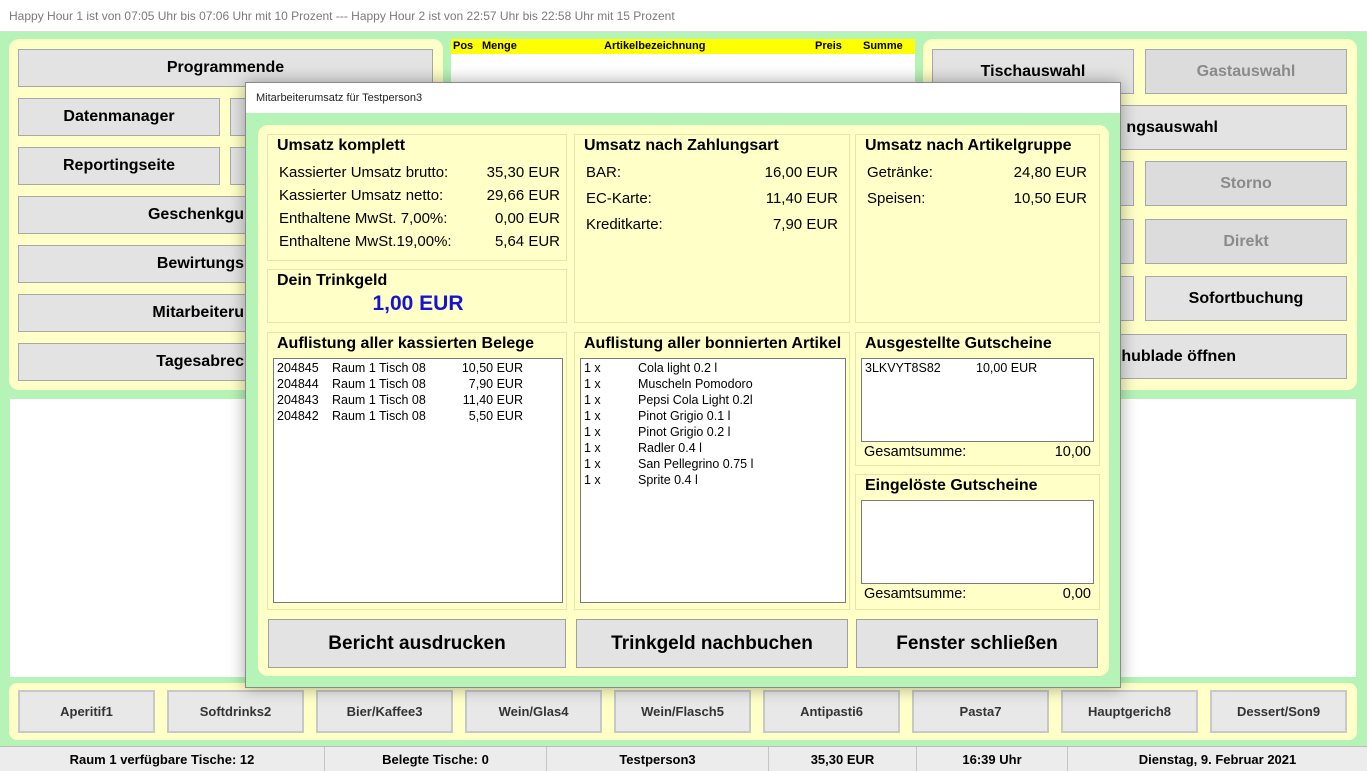 Image resolution: width=1367 pixels, height=771 pixels. Describe the element at coordinates (712, 199) in the screenshot. I see `stat-row: EC-Karte: 11,40 EUR` at that location.